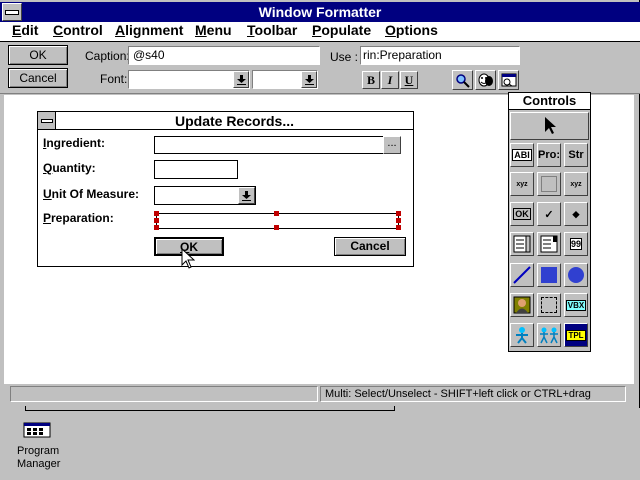 This screenshot has height=480, width=640. Describe the element at coordinates (344, 57) in the screenshot. I see `use-label: Use :` at that location.